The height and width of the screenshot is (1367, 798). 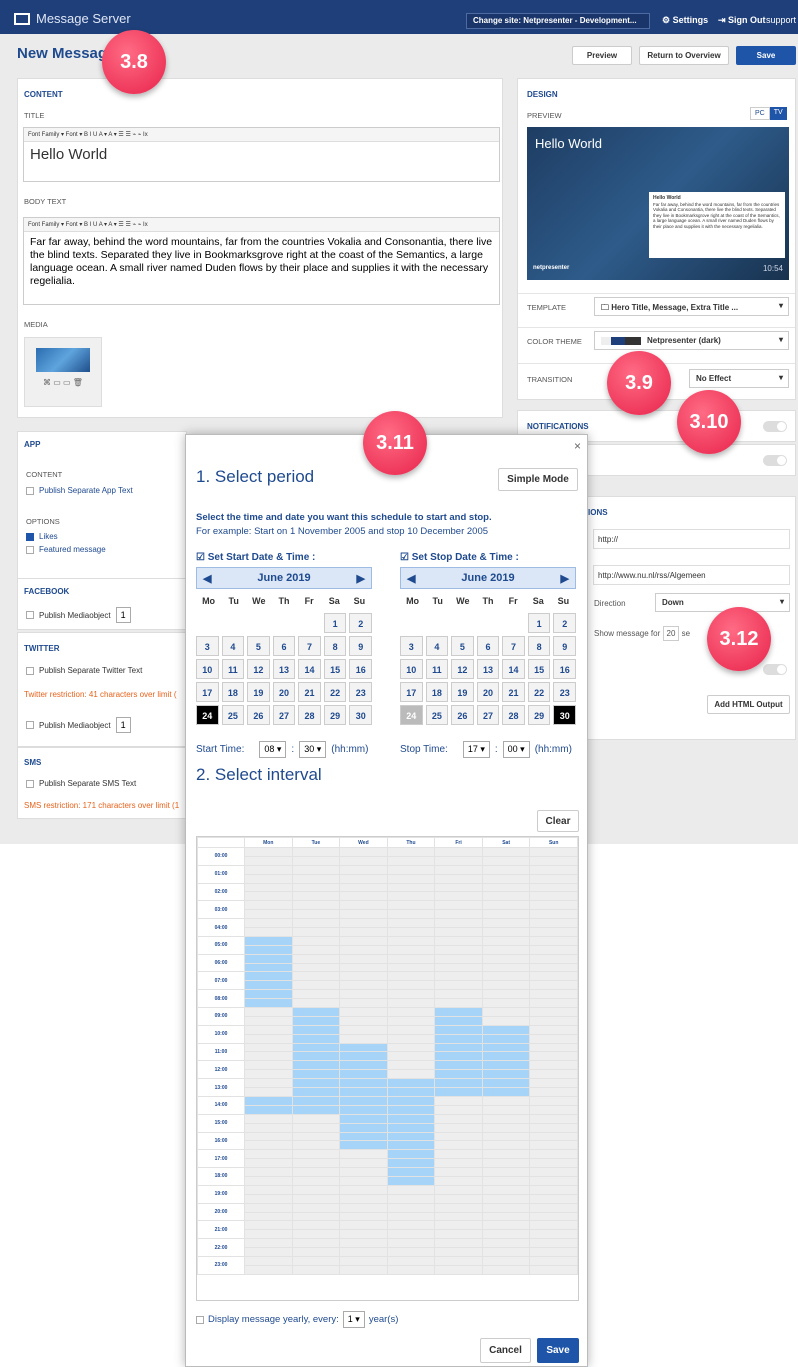 What do you see at coordinates (79, 490) in the screenshot?
I see `publish-app-text: Publish Separate App Text` at bounding box center [79, 490].